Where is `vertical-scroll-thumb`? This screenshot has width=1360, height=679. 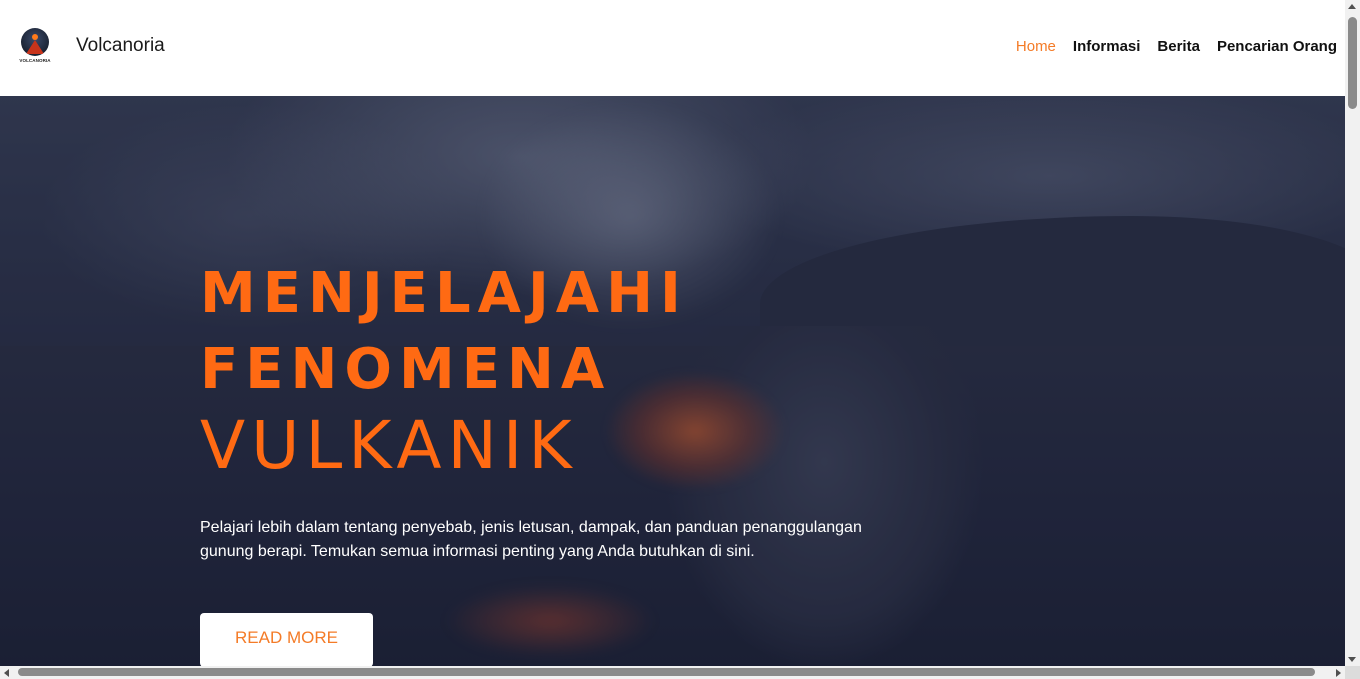 vertical-scroll-thumb is located at coordinates (1352, 63).